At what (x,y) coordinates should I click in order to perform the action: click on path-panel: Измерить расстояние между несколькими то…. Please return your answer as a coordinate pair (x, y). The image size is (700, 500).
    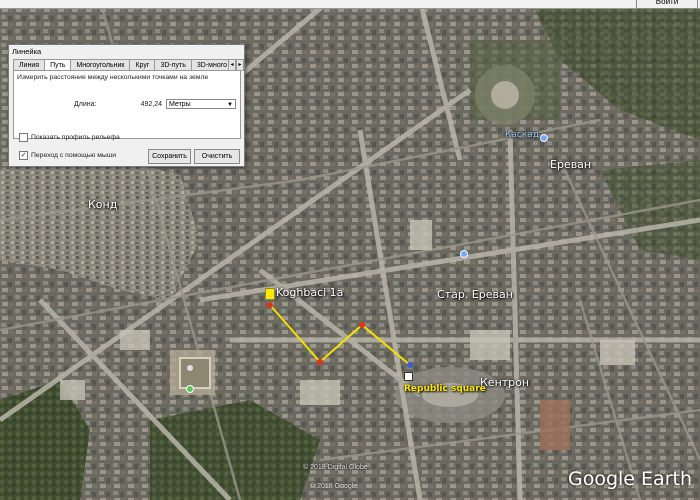
    Looking at the image, I should click on (127, 104).